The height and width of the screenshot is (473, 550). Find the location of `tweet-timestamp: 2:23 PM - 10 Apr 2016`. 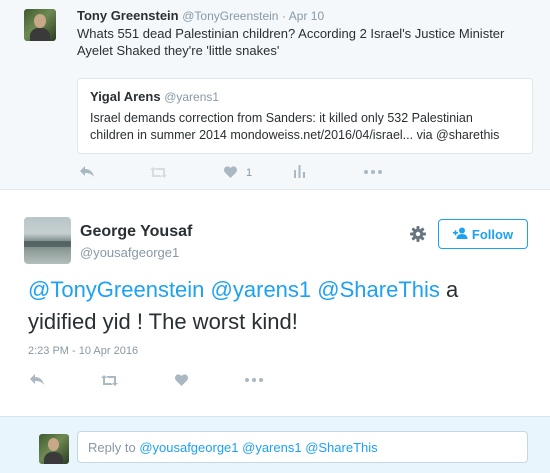

tweet-timestamp: 2:23 PM - 10 Apr 2016 is located at coordinates (83, 351).